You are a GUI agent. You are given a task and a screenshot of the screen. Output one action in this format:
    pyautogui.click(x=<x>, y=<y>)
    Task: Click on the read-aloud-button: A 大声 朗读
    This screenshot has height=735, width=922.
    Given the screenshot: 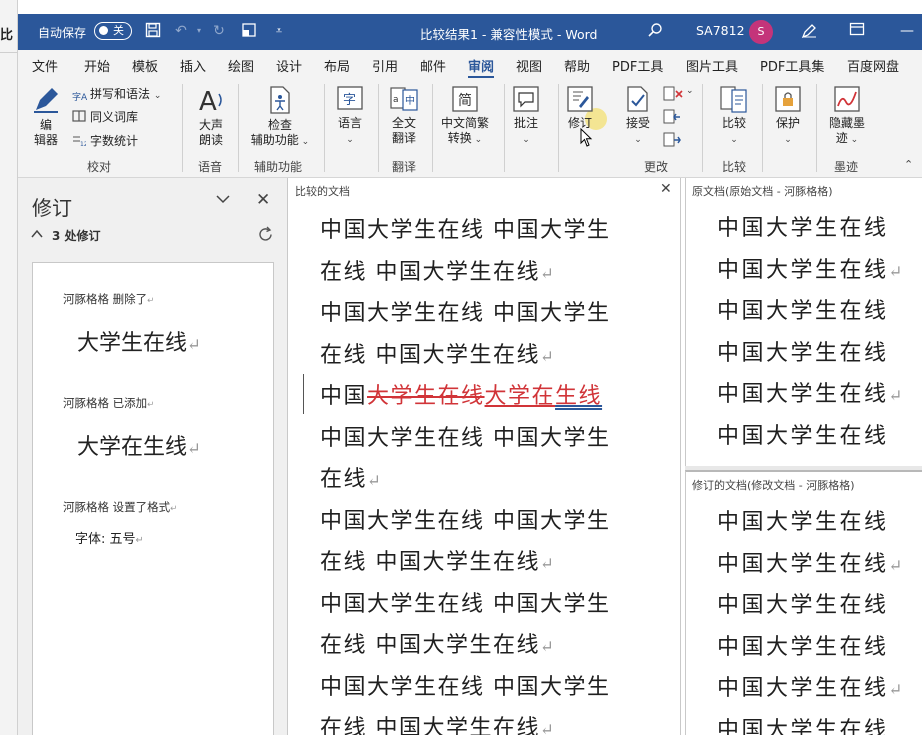 What is the action you would take?
    pyautogui.click(x=211, y=116)
    